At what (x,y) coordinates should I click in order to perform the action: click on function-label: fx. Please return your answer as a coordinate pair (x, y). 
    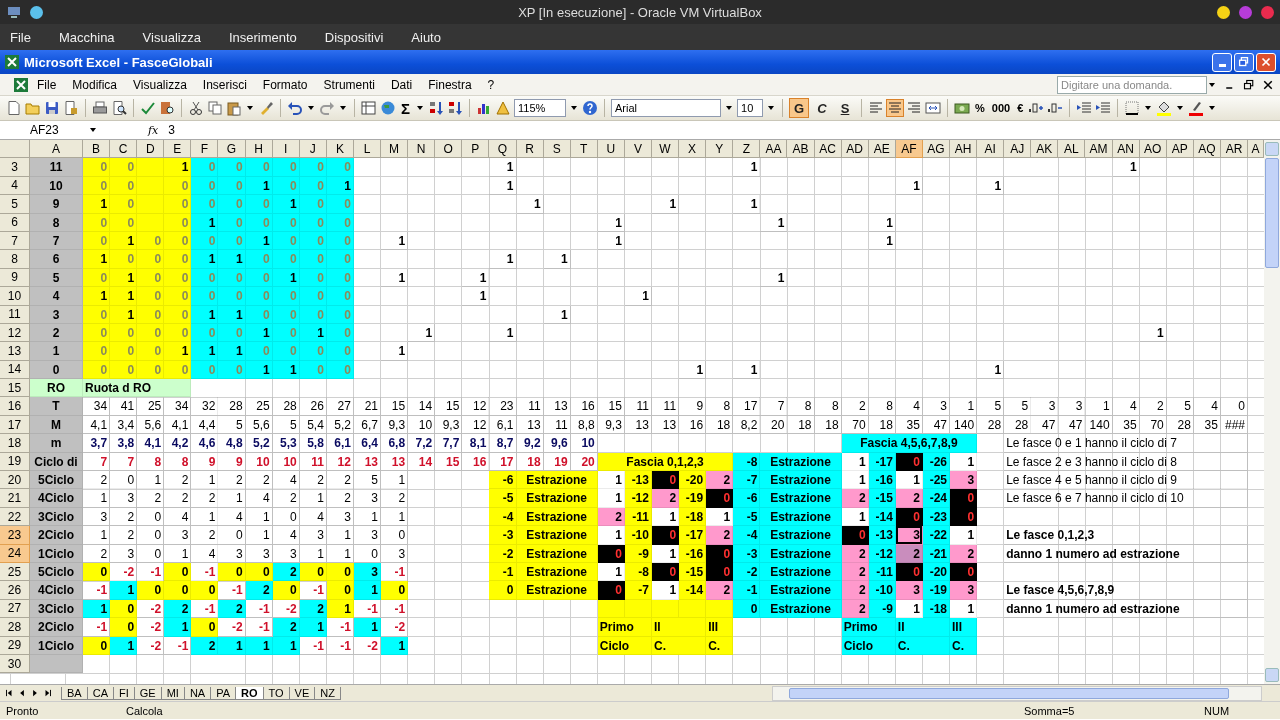
    Looking at the image, I should click on (153, 130).